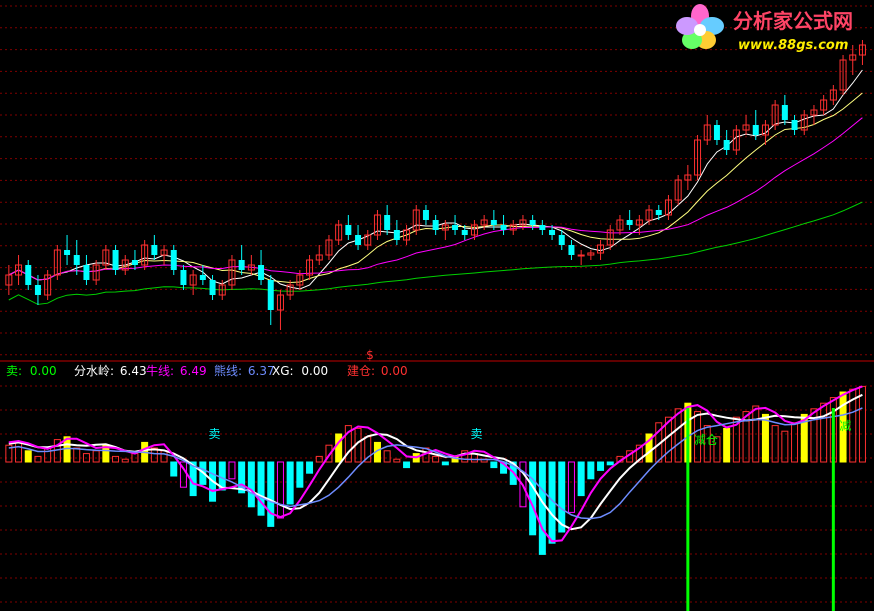 This screenshot has height=611, width=874. What do you see at coordinates (370, 355) in the screenshot?
I see `panel-marker: $` at bounding box center [370, 355].